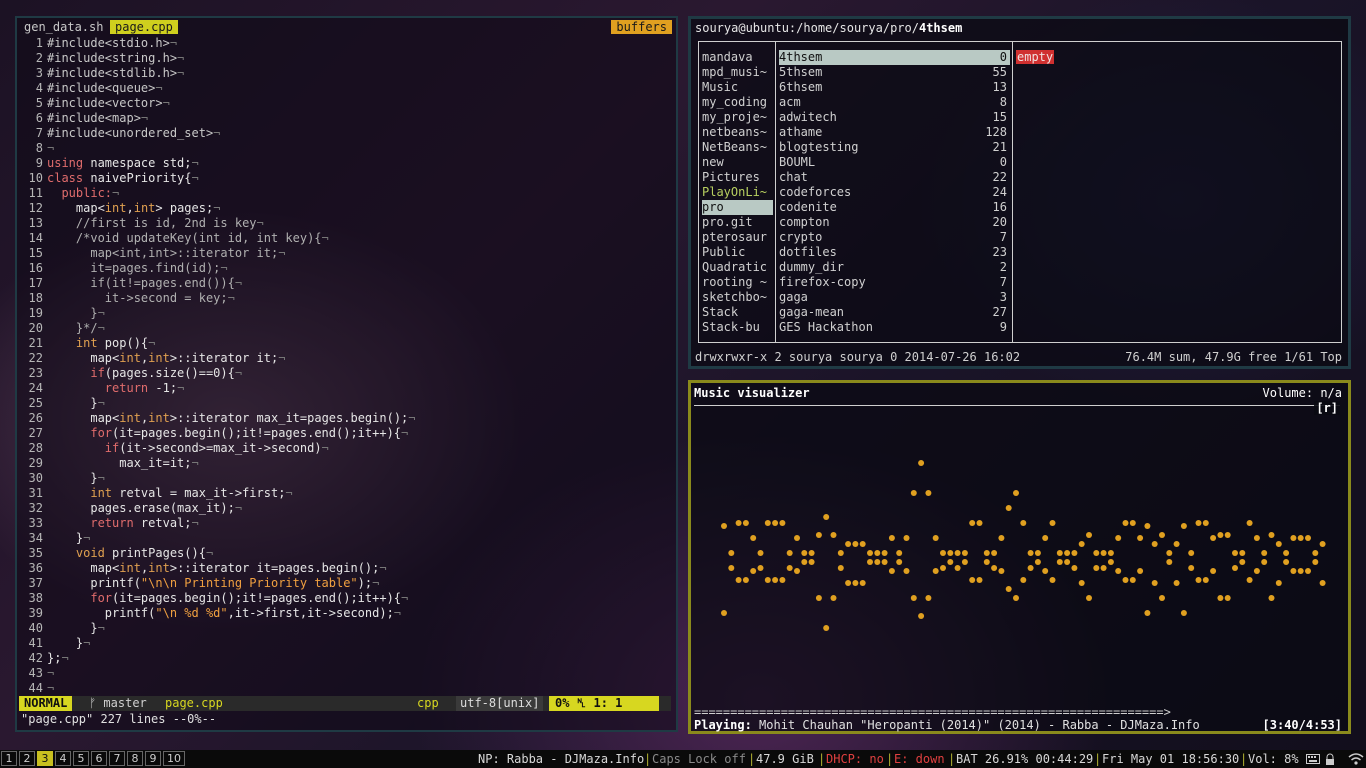 The width and height of the screenshot is (1366, 768). I want to click on code-line: /*void updateKey(int id, int key){¬, so click(188, 238).